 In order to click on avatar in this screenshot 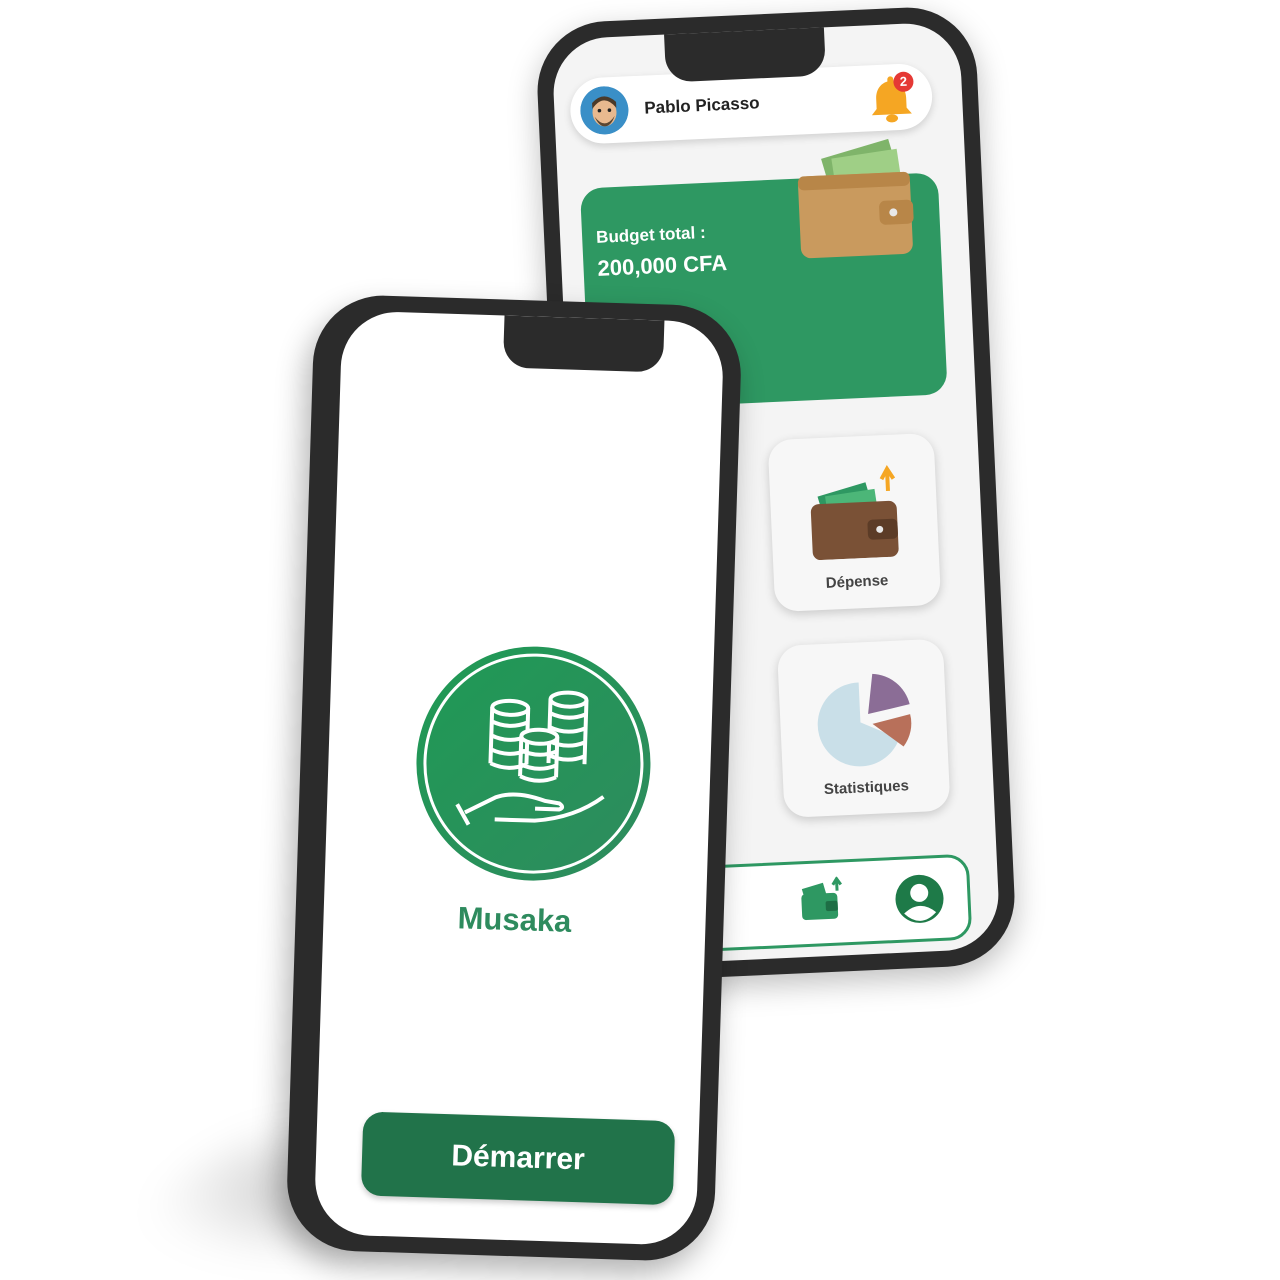, I will do `click(604, 110)`.